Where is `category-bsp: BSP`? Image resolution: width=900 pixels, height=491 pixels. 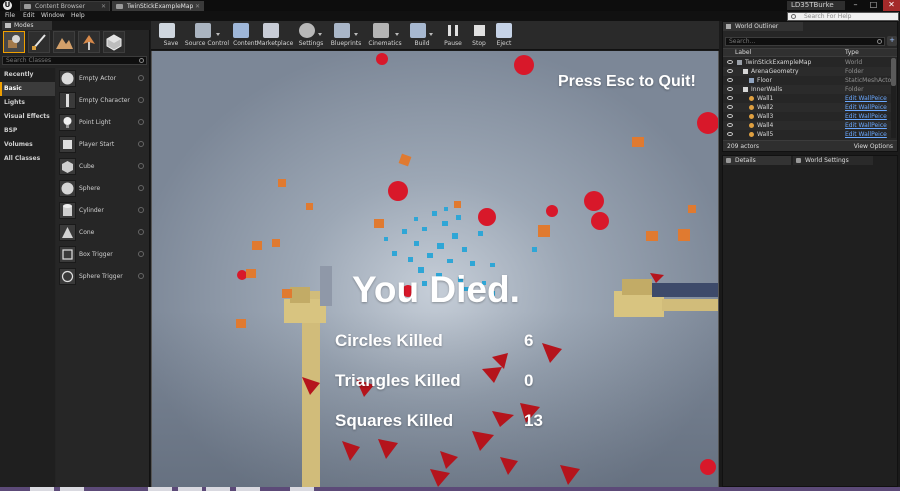 category-bsp: BSP is located at coordinates (27, 131).